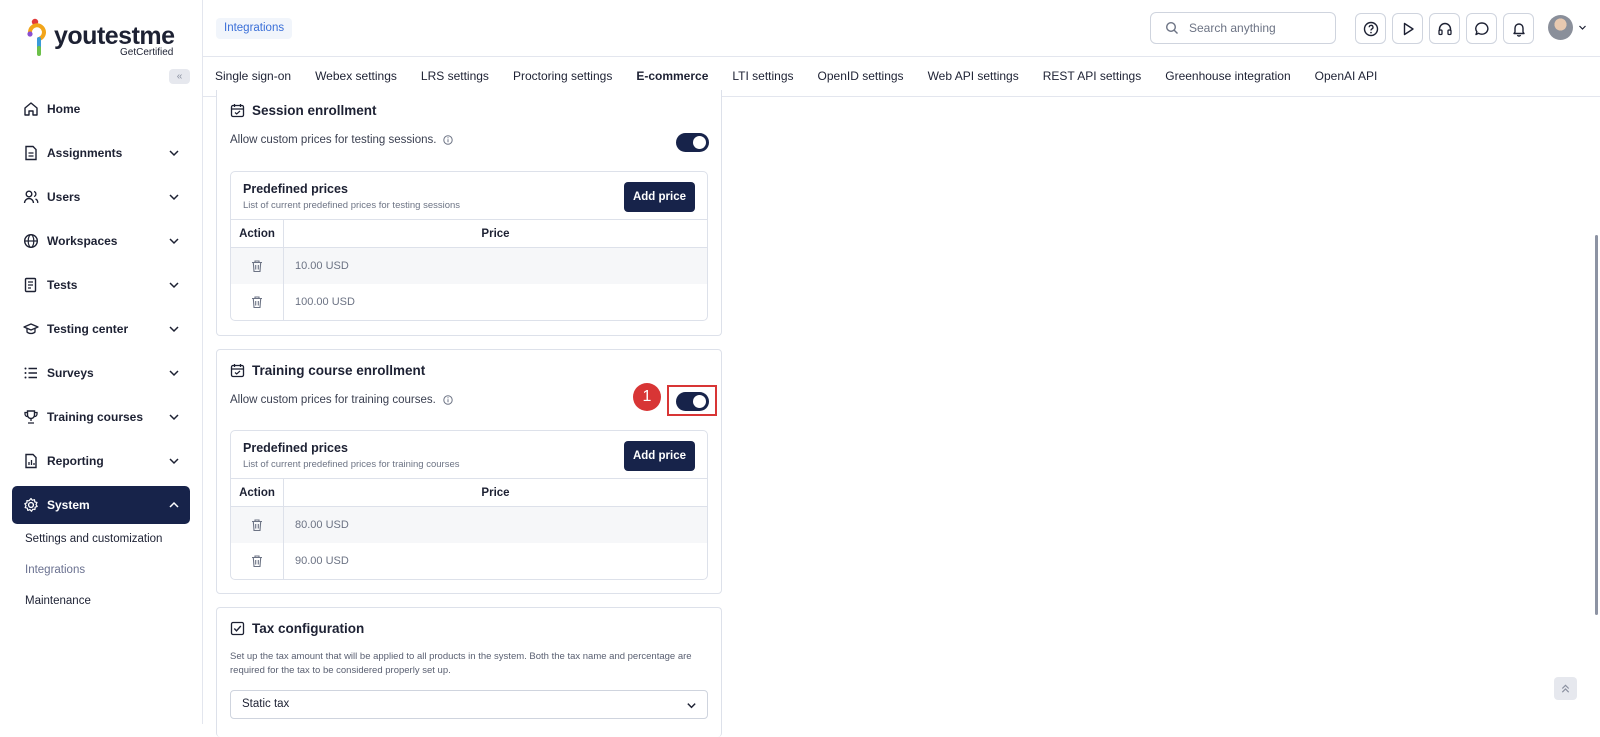  I want to click on sidebar-item-label: Tests, so click(62, 285).